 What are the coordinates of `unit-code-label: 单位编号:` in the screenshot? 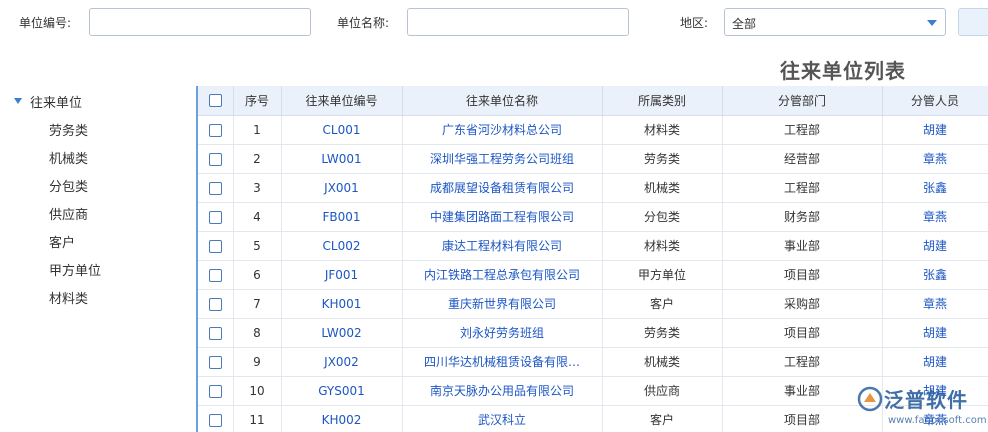 It's located at (45, 23).